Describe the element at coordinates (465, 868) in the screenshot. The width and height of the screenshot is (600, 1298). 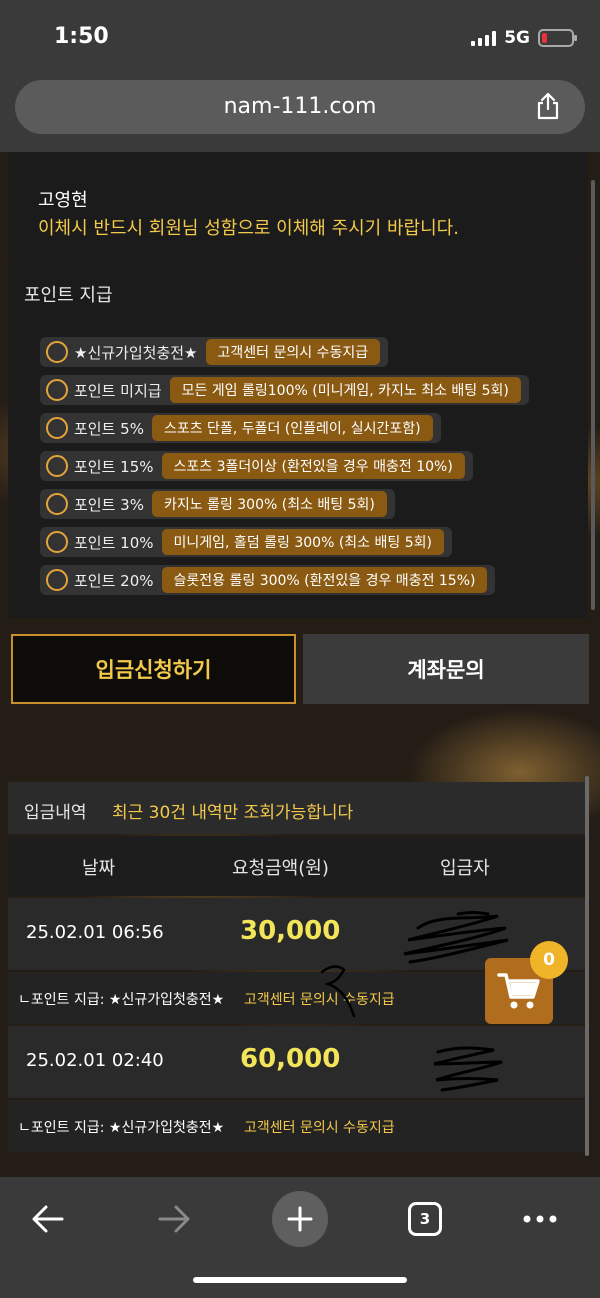
I see `column-header-depositor: 입금자` at that location.